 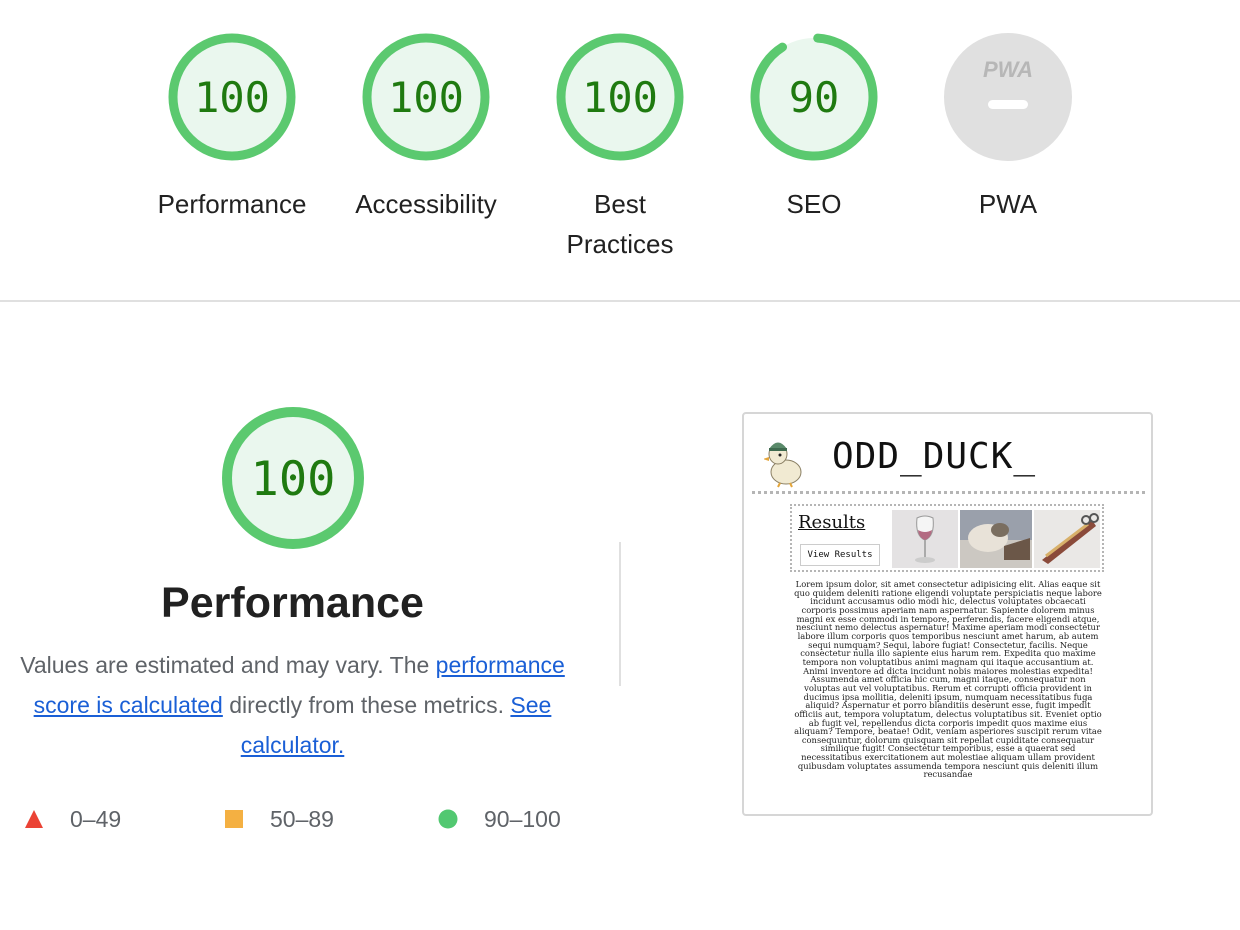 I want to click on square-icon, so click(x=234, y=819).